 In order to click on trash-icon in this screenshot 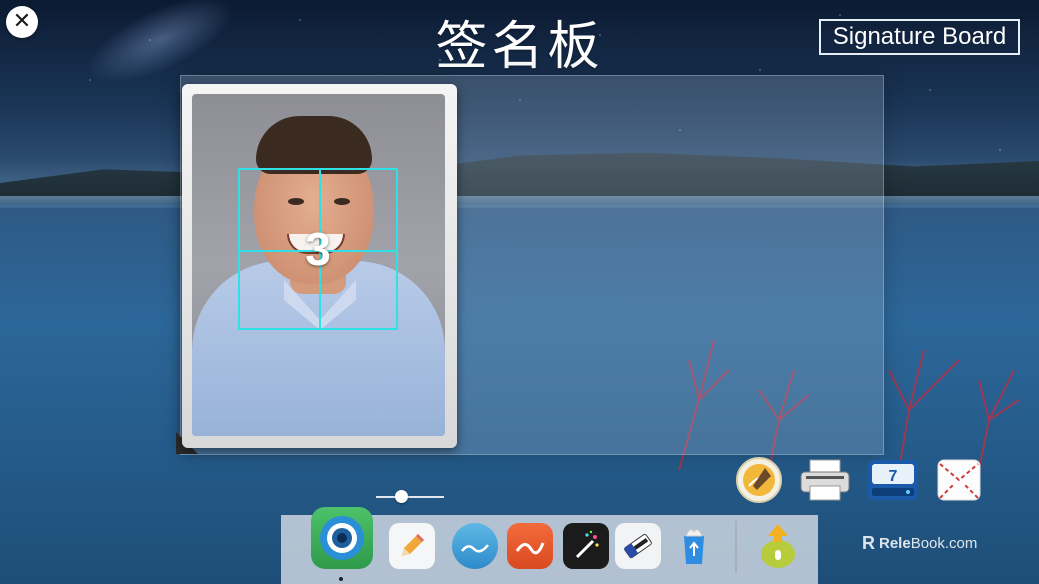, I will do `click(694, 546)`.